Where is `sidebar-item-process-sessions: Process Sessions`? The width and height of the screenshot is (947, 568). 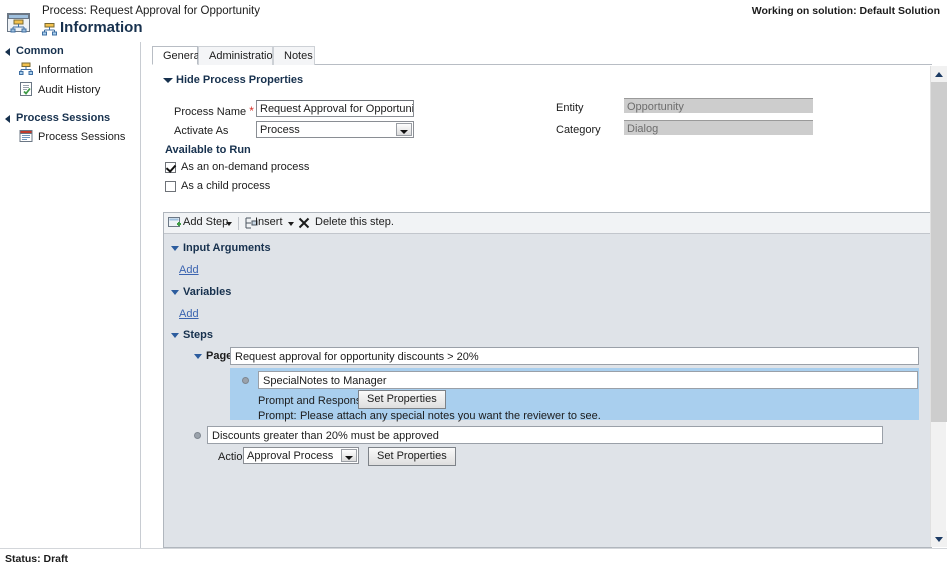 sidebar-item-process-sessions: Process Sessions is located at coordinates (70, 137).